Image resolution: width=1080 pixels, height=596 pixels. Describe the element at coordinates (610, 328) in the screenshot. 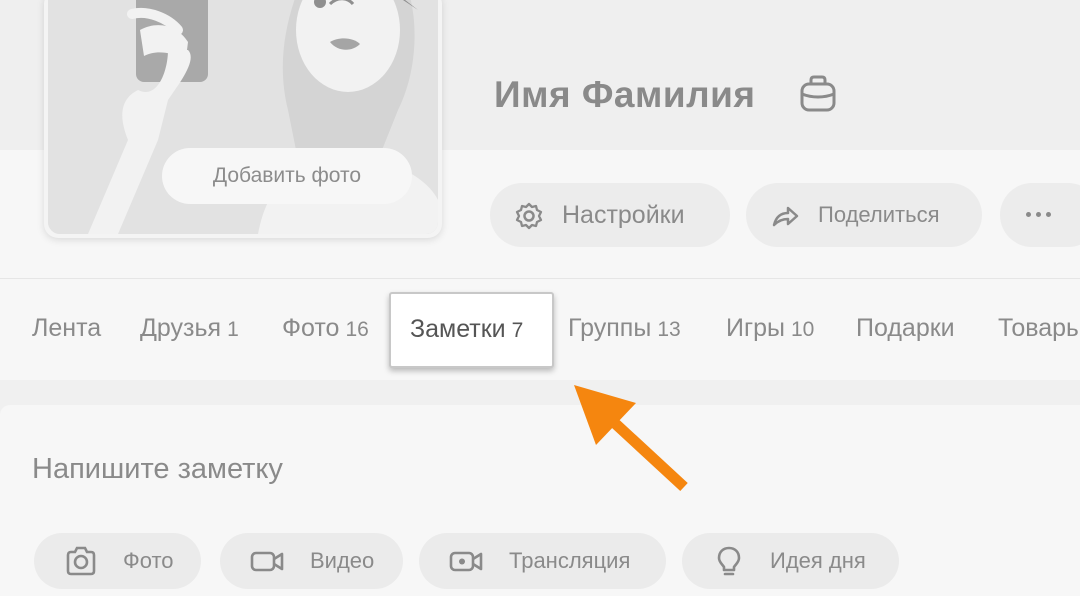

I see `tab-label: Группы` at that location.